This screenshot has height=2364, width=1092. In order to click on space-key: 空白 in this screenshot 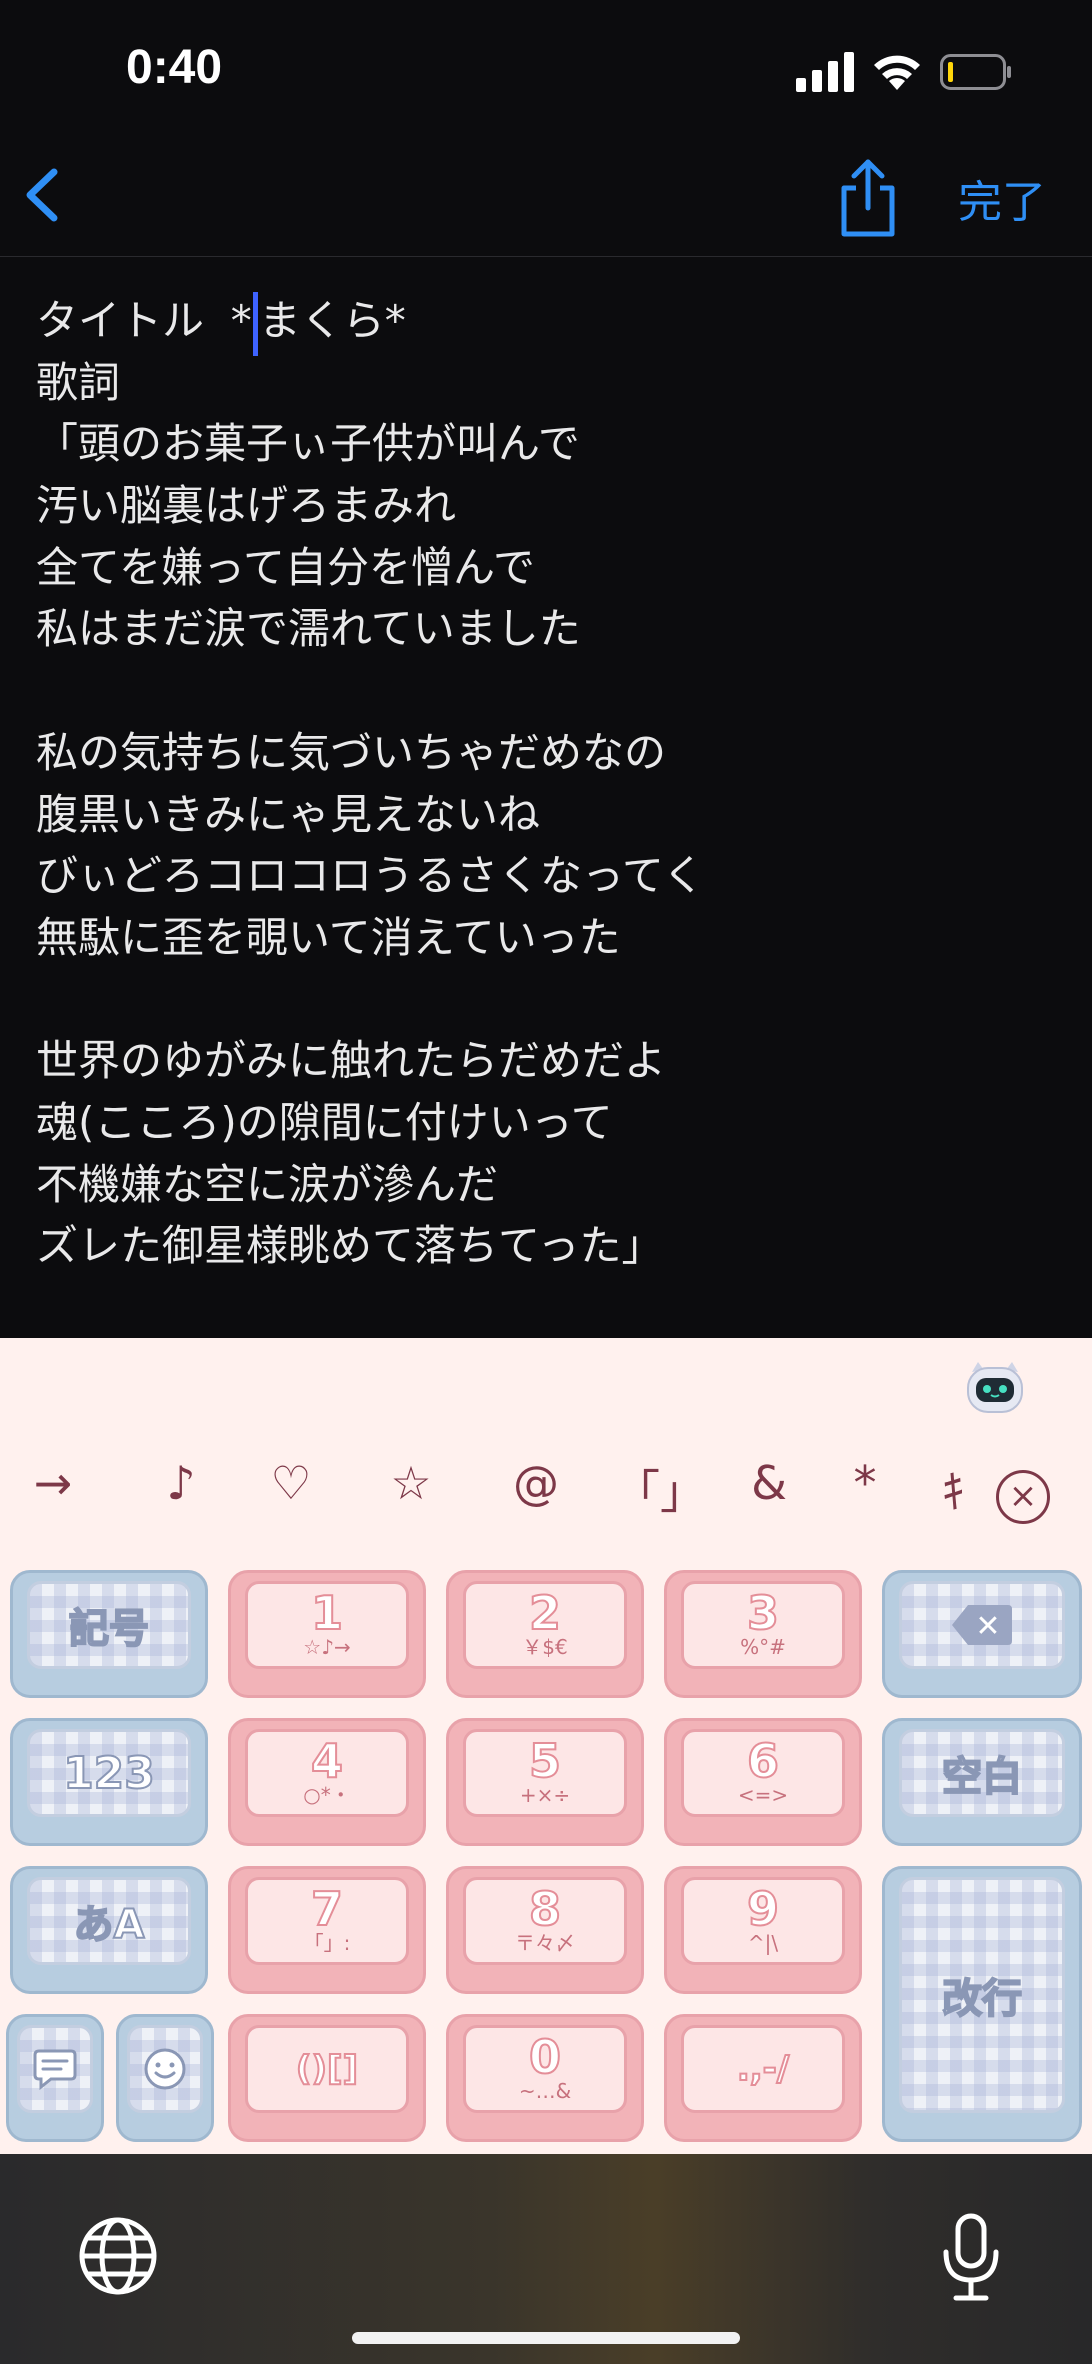, I will do `click(982, 1782)`.